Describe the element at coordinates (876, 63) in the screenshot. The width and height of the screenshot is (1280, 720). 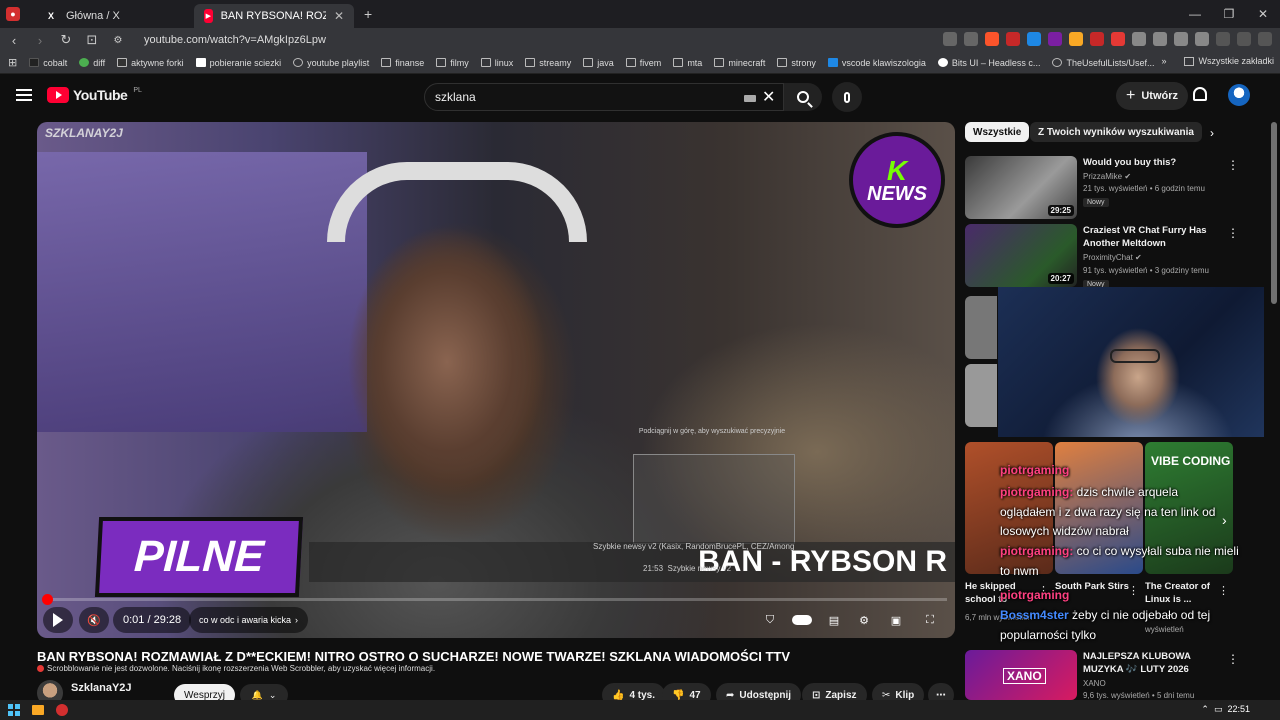
I see `bookmark-item: vscode klawiszologia` at that location.